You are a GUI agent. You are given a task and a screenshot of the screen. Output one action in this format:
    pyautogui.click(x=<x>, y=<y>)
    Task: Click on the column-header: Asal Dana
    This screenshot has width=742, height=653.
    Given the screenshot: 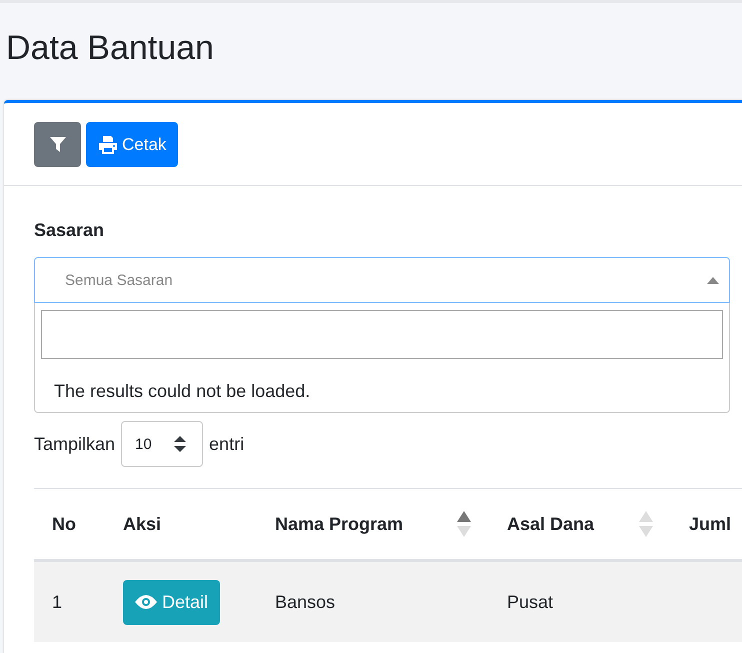 What is the action you would take?
    pyautogui.click(x=550, y=524)
    